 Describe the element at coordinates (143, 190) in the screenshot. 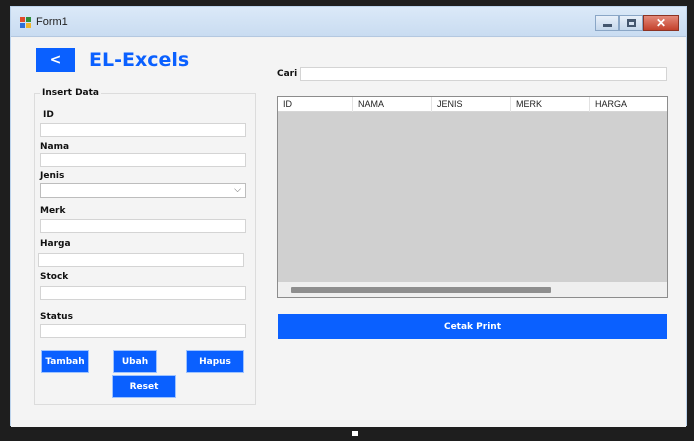

I see `jenis-select: ⌵` at that location.